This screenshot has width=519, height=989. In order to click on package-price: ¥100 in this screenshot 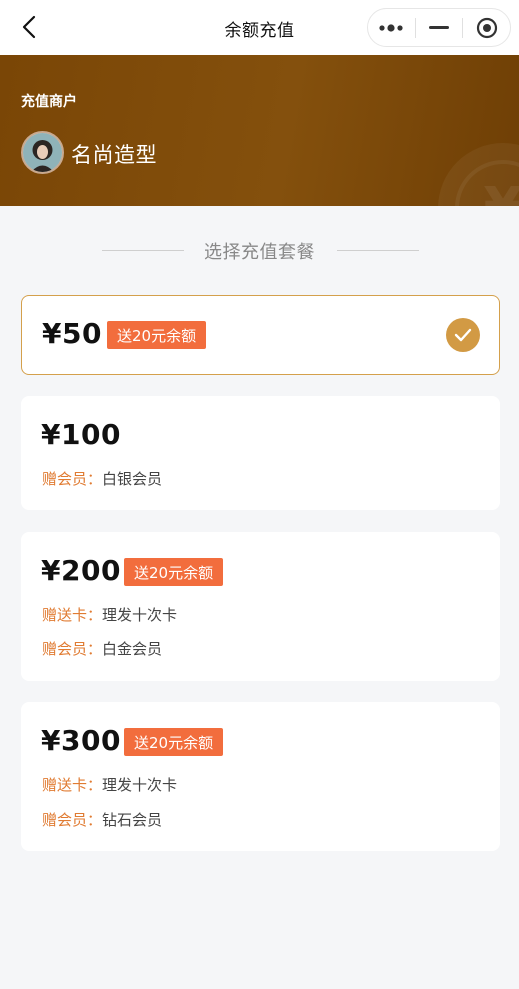, I will do `click(81, 434)`.